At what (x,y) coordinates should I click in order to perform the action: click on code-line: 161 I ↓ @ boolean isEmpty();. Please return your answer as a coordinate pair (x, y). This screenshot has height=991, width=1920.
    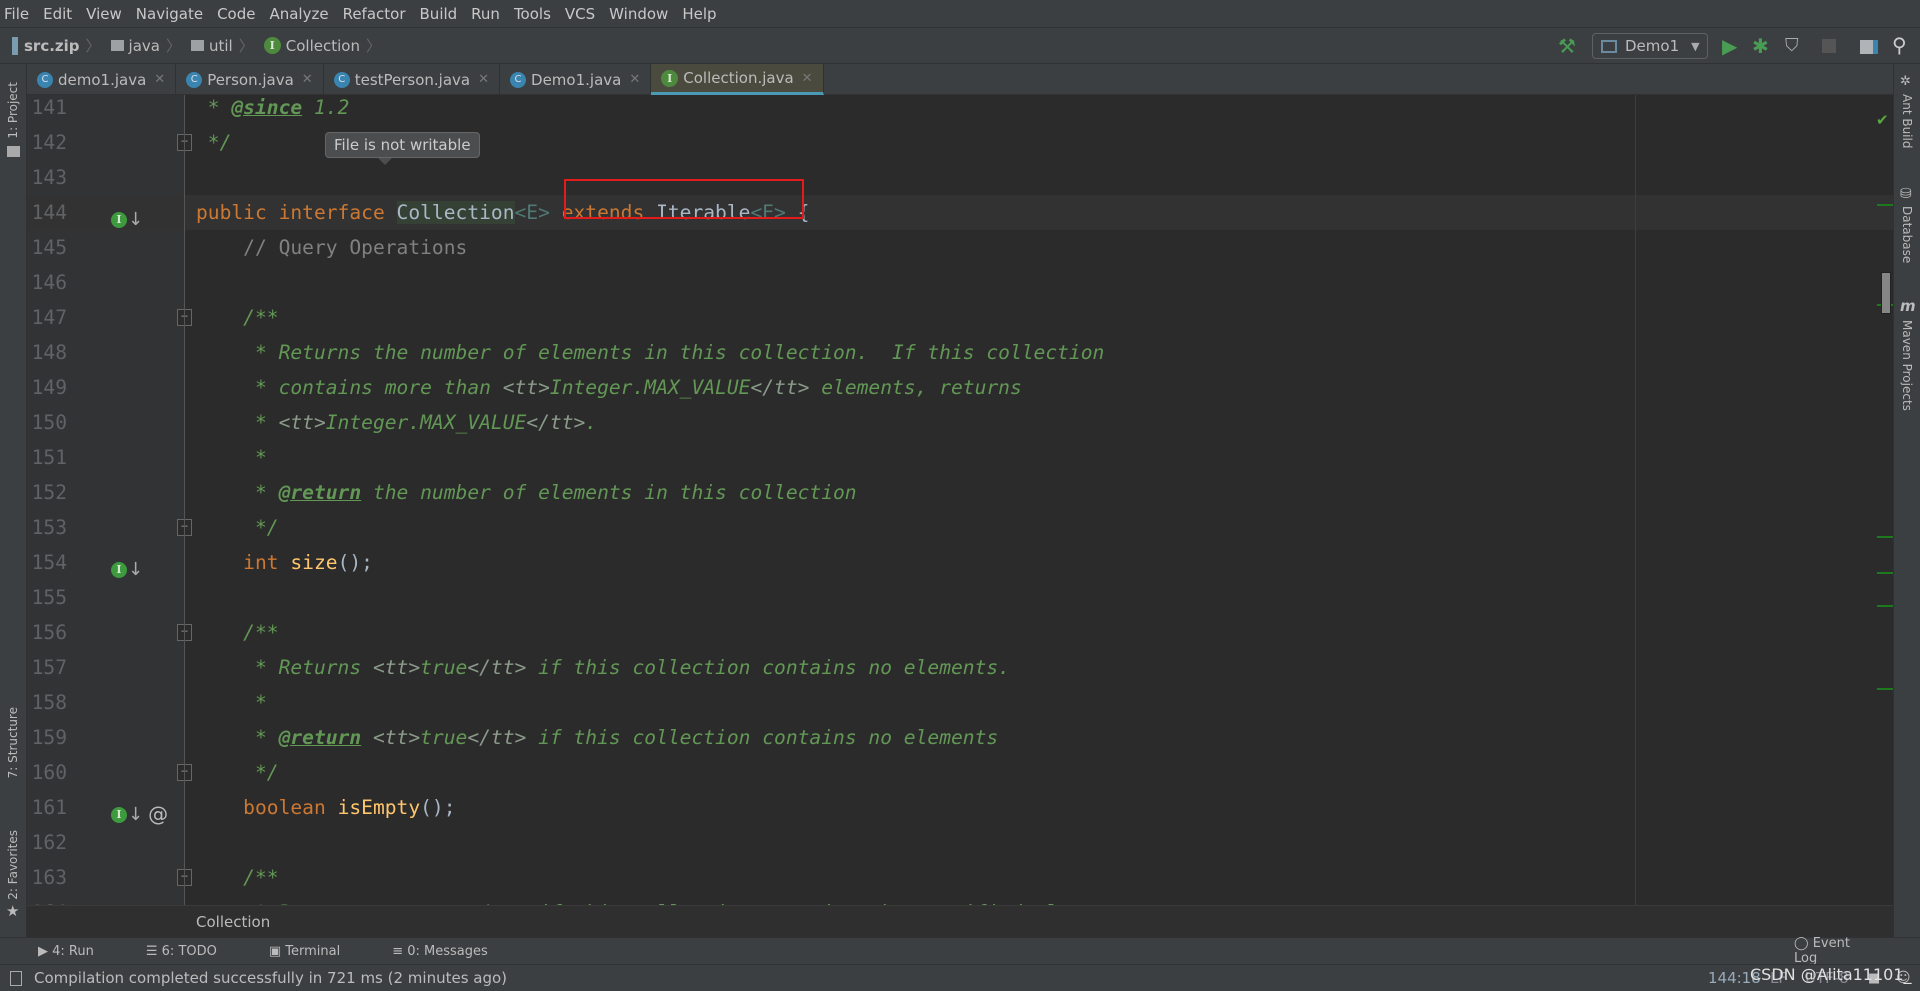
    Looking at the image, I should click on (960, 808).